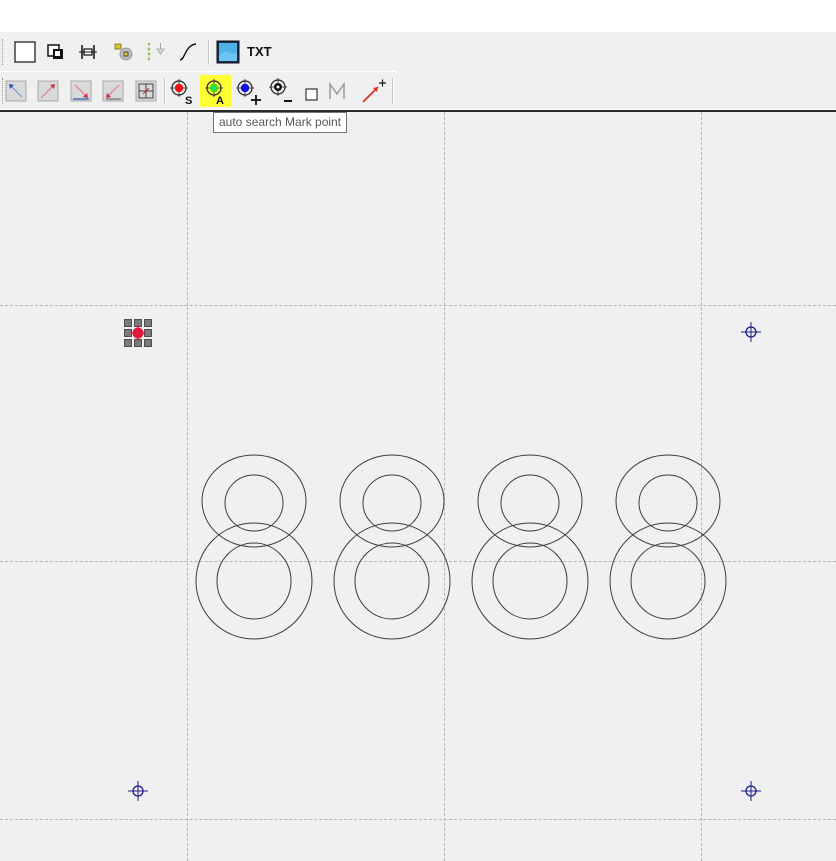  I want to click on sort-icon, so click(156, 51).